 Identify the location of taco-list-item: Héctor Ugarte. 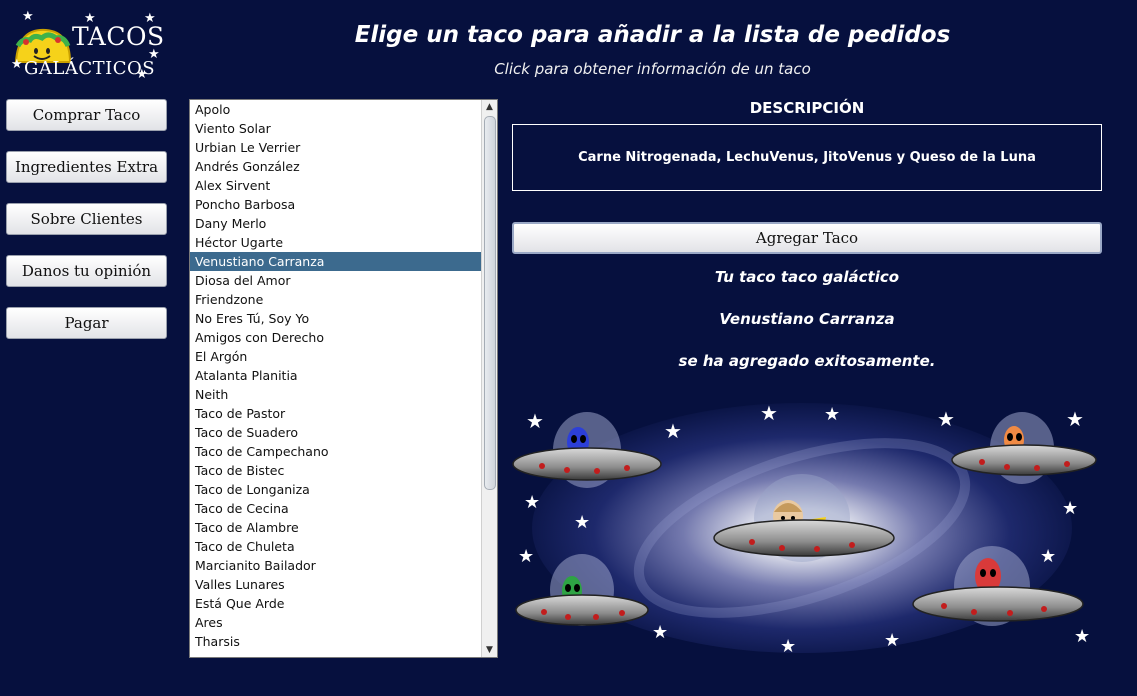
(336, 242).